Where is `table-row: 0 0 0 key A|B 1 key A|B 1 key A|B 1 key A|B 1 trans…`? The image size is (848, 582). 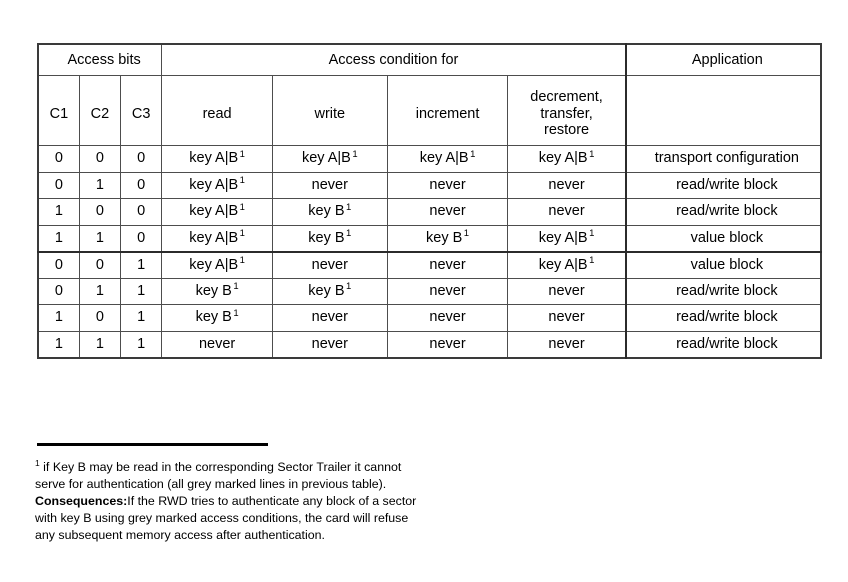
table-row: 0 0 0 key A|B 1 key A|B 1 key A|B 1 key A|B 1 trans… is located at coordinates (429, 159).